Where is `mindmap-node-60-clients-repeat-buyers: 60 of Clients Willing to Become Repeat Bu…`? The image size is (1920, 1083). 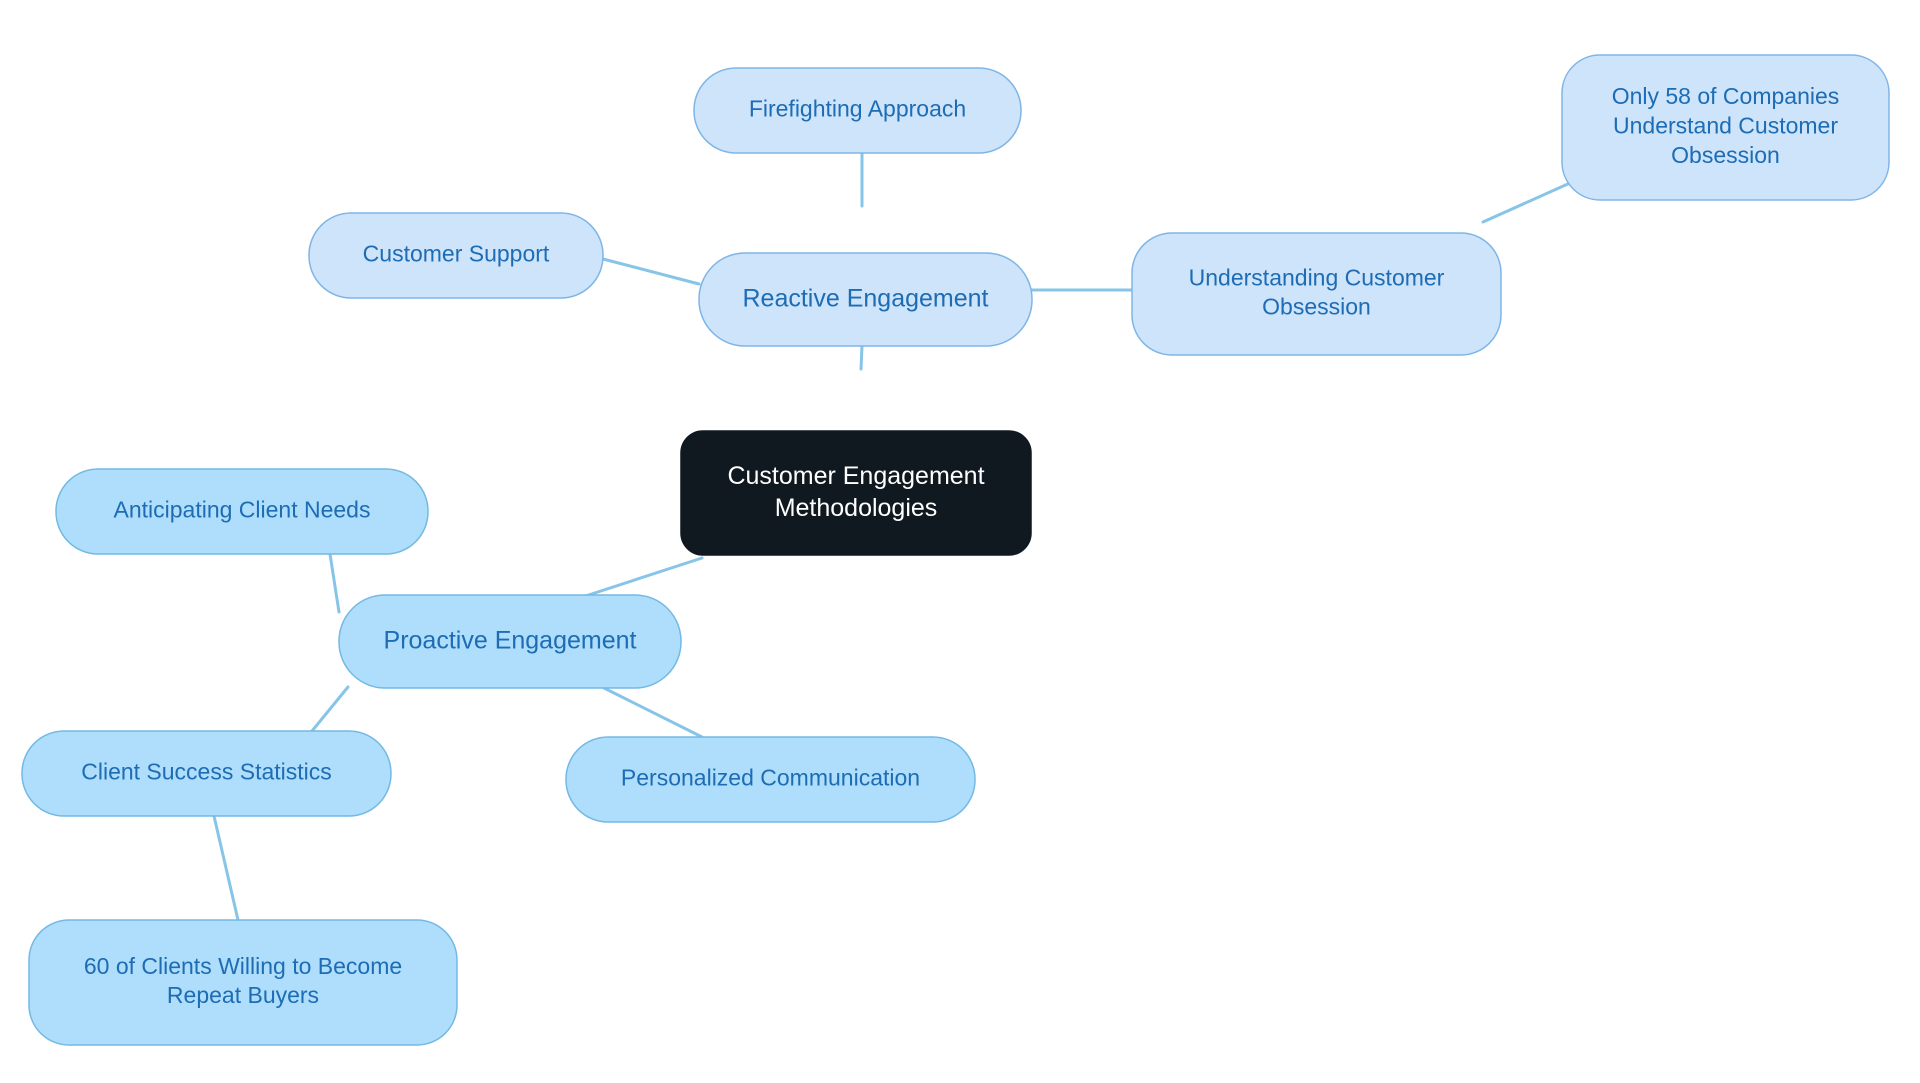 mindmap-node-60-clients-repeat-buyers: 60 of Clients Willing to Become Repeat Bu… is located at coordinates (243, 982).